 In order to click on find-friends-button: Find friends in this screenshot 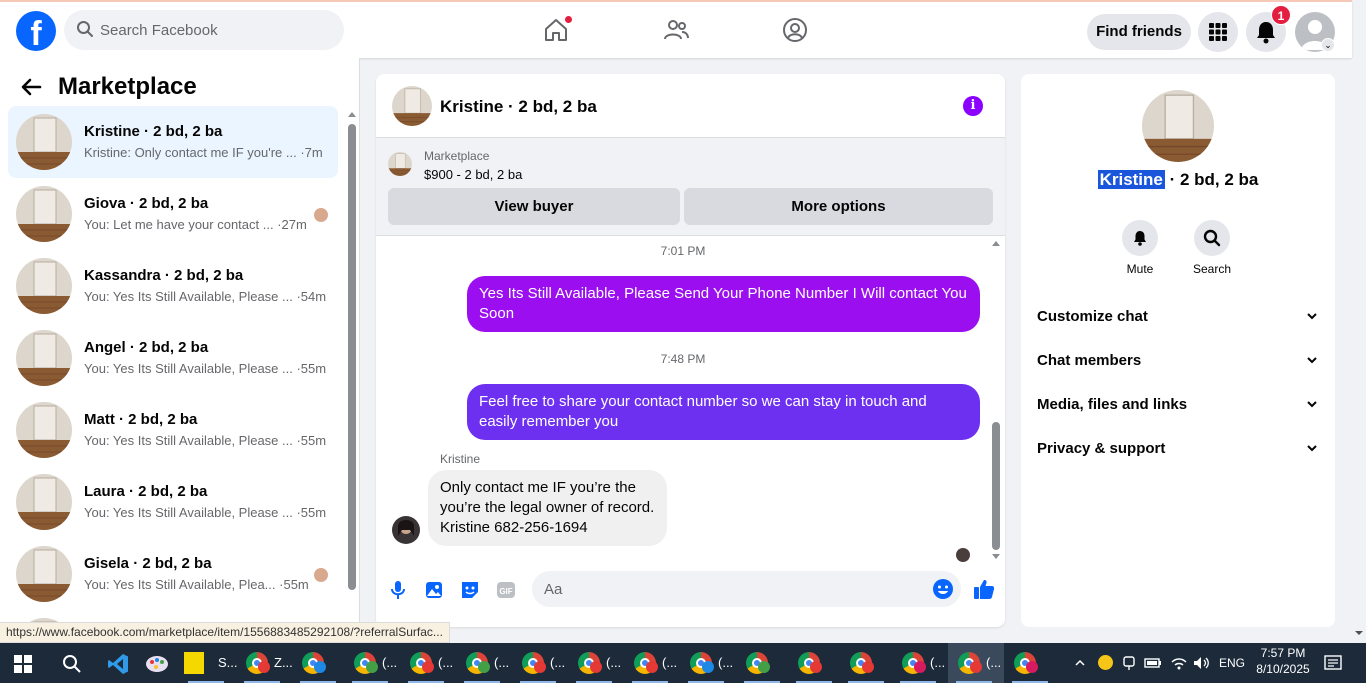, I will do `click(1139, 32)`.